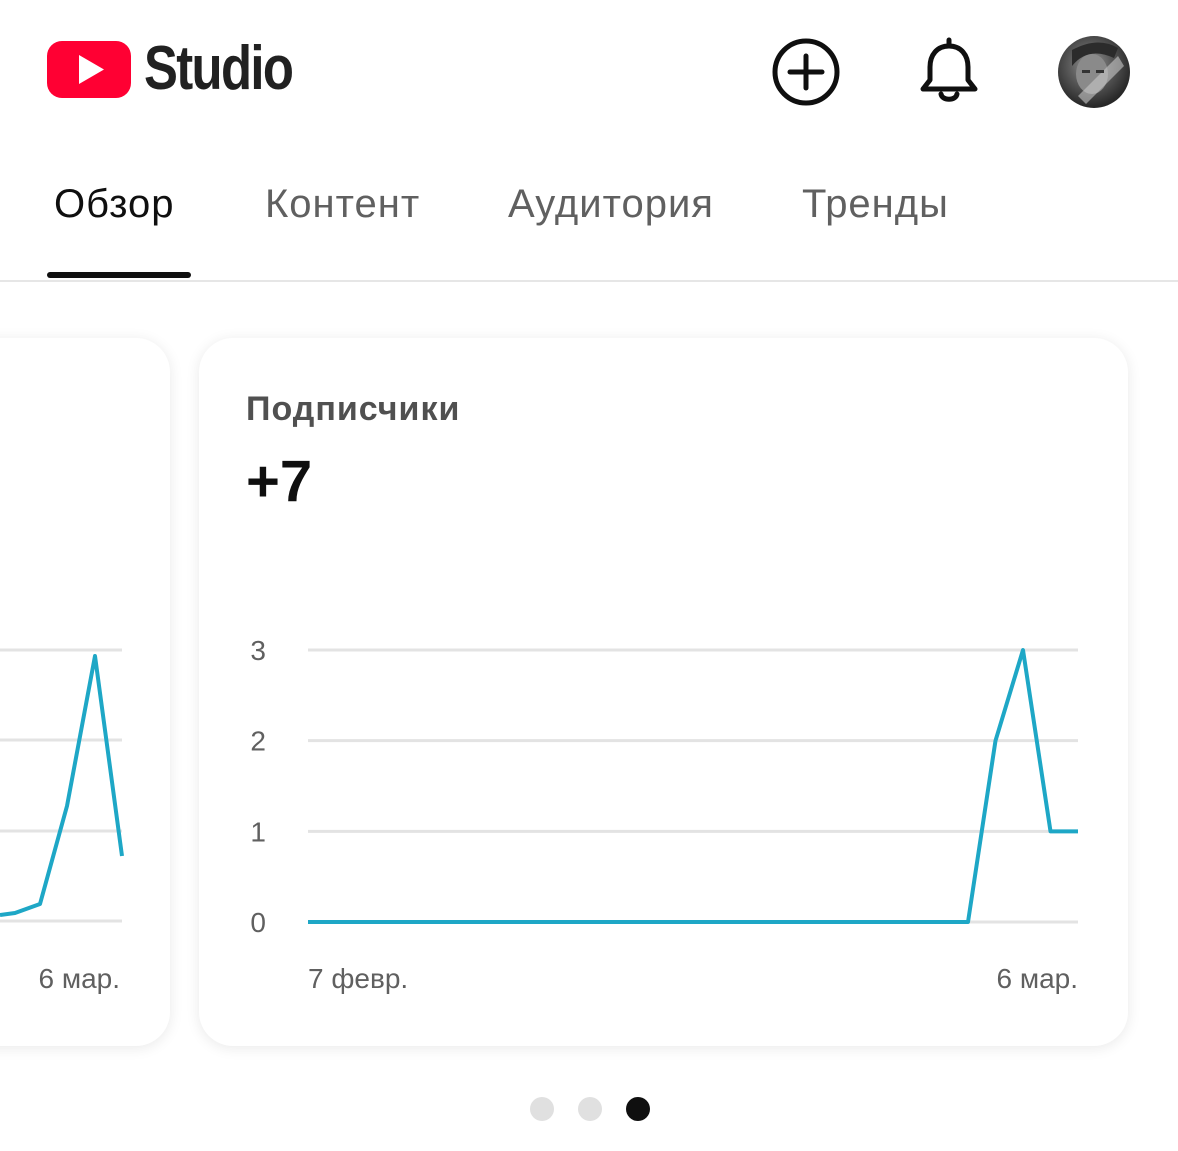 The height and width of the screenshot is (1151, 1178). What do you see at coordinates (114, 204) in the screenshot?
I see `tab-overview: Обзор` at bounding box center [114, 204].